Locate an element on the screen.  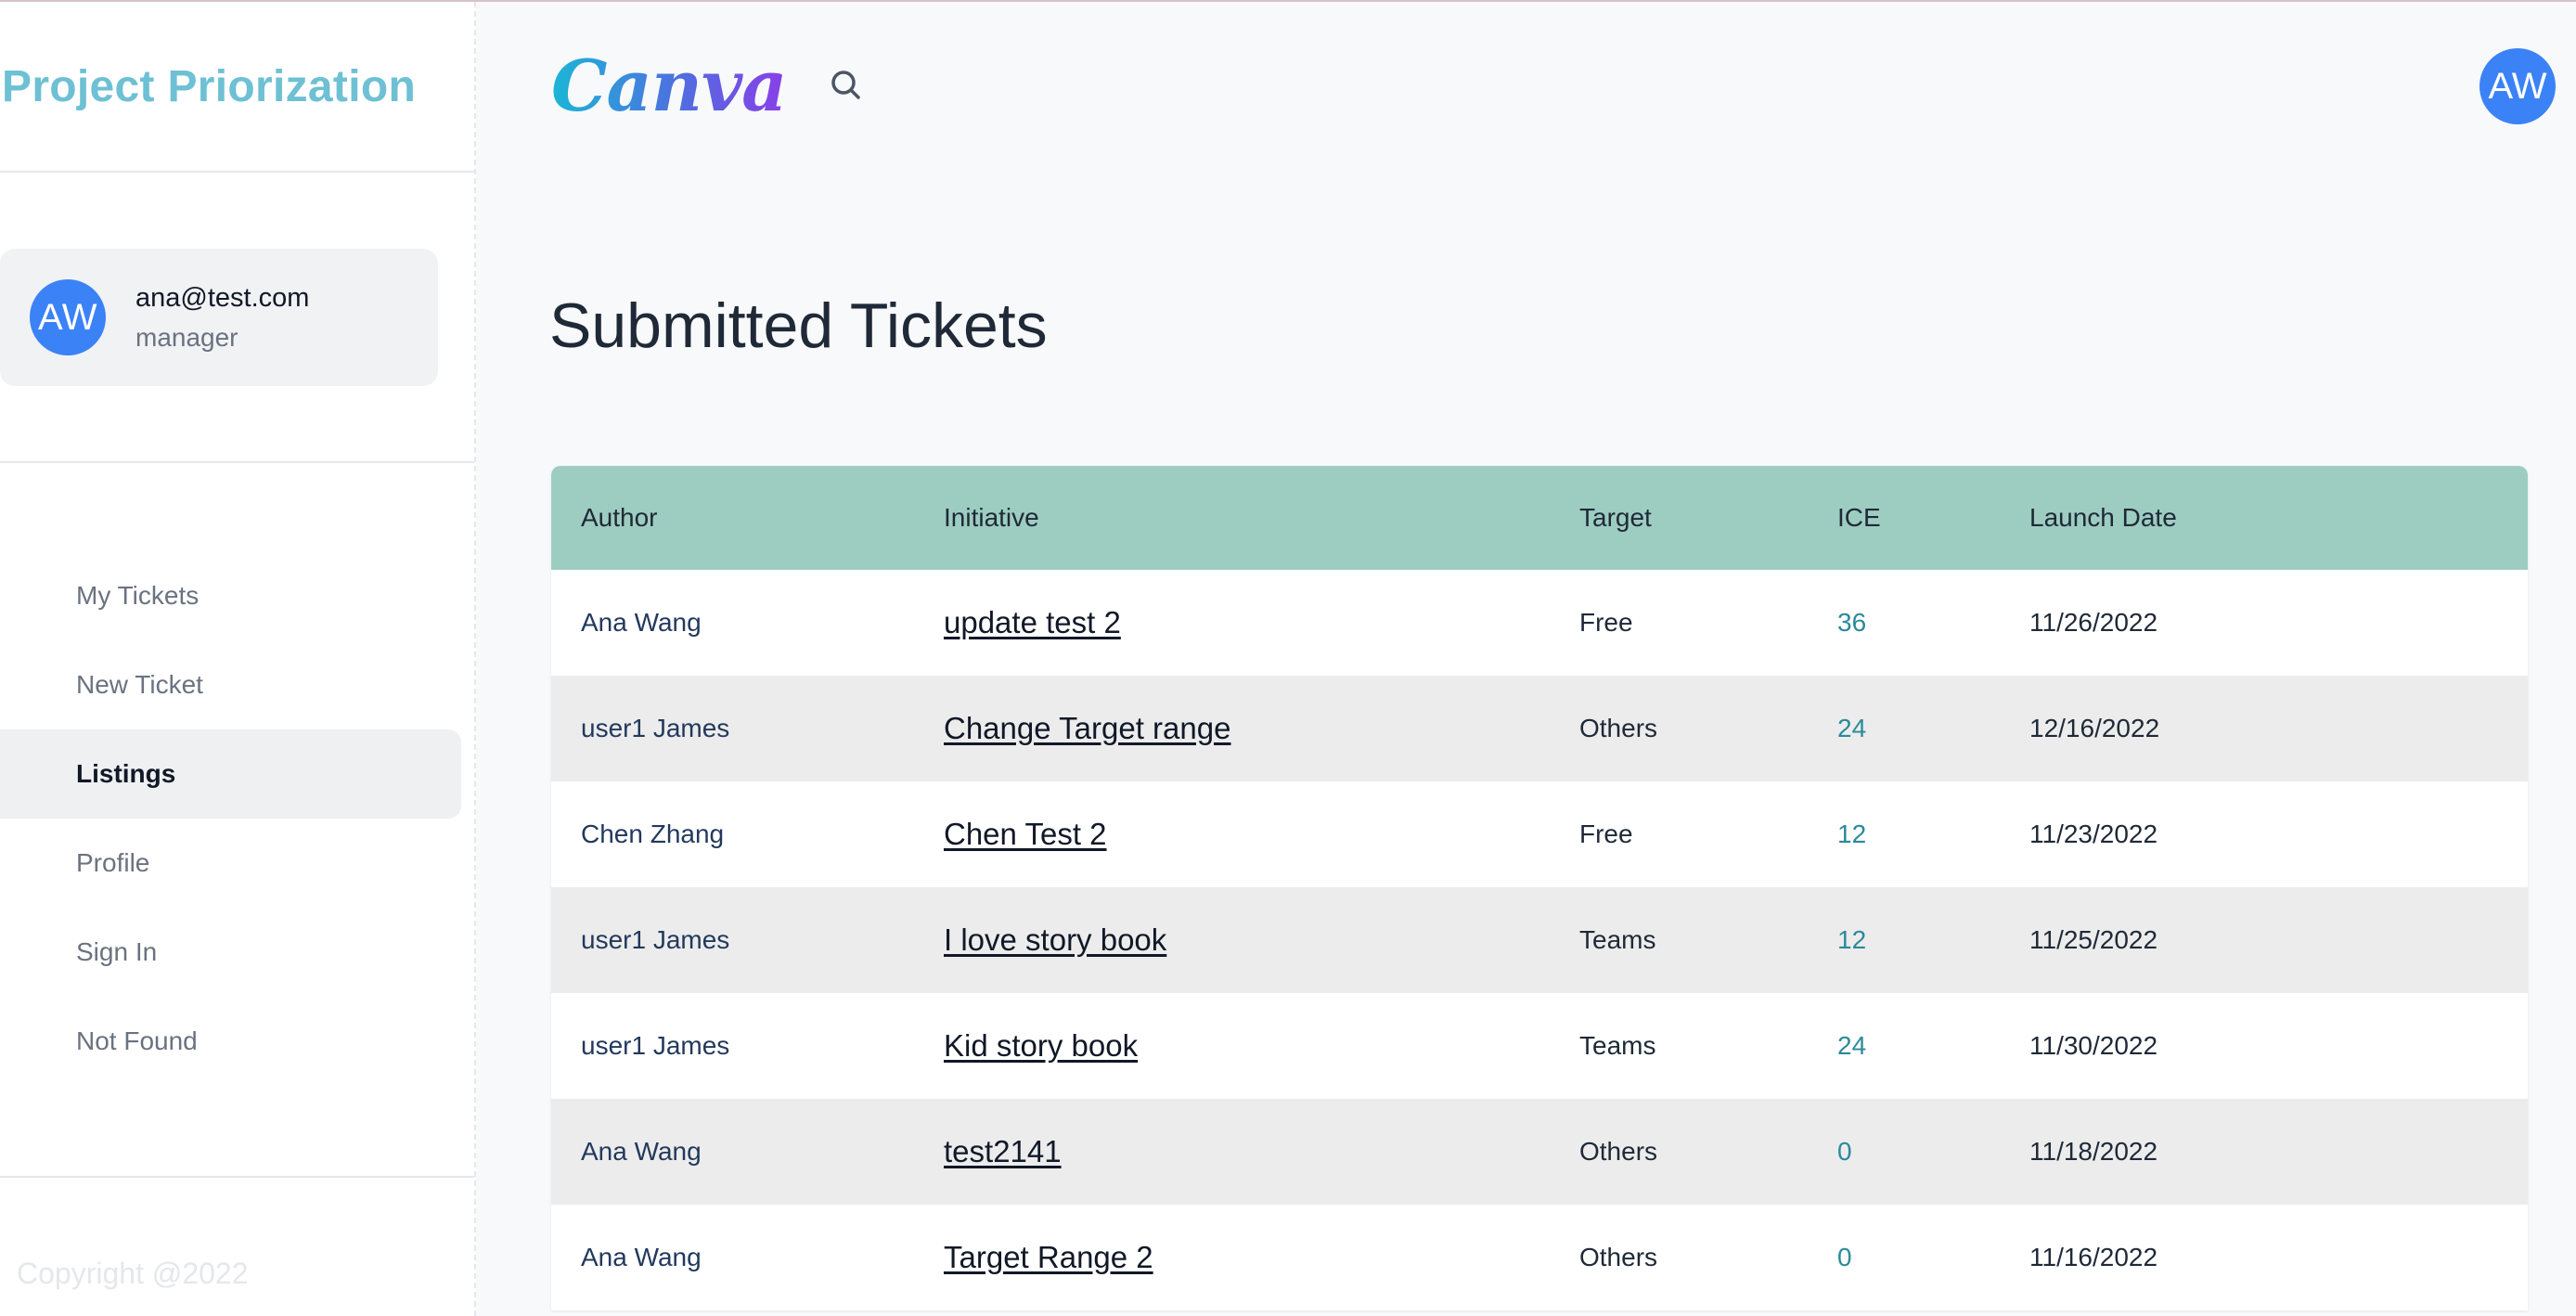
cell-launch-date: 11/25/2022 is located at coordinates (2093, 939).